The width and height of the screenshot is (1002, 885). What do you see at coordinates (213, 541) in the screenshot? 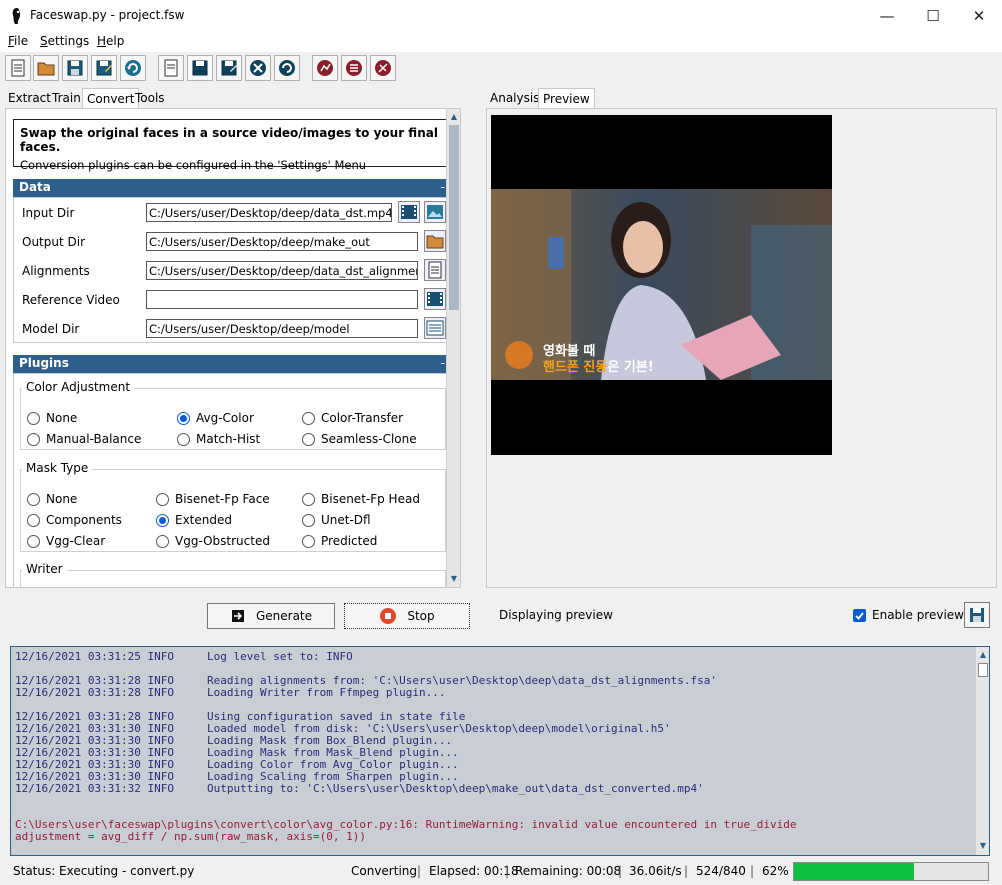
I see `radio-vgg-obstructed: Vgg-Obstructed` at bounding box center [213, 541].